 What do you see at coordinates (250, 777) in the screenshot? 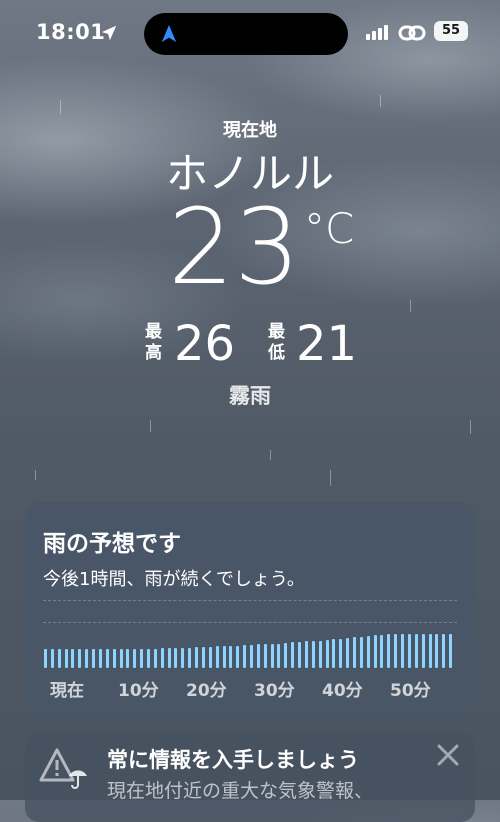
I see `alerts-card: 常に情報を入手しましょう 現在地付近の重大な気象警報、` at bounding box center [250, 777].